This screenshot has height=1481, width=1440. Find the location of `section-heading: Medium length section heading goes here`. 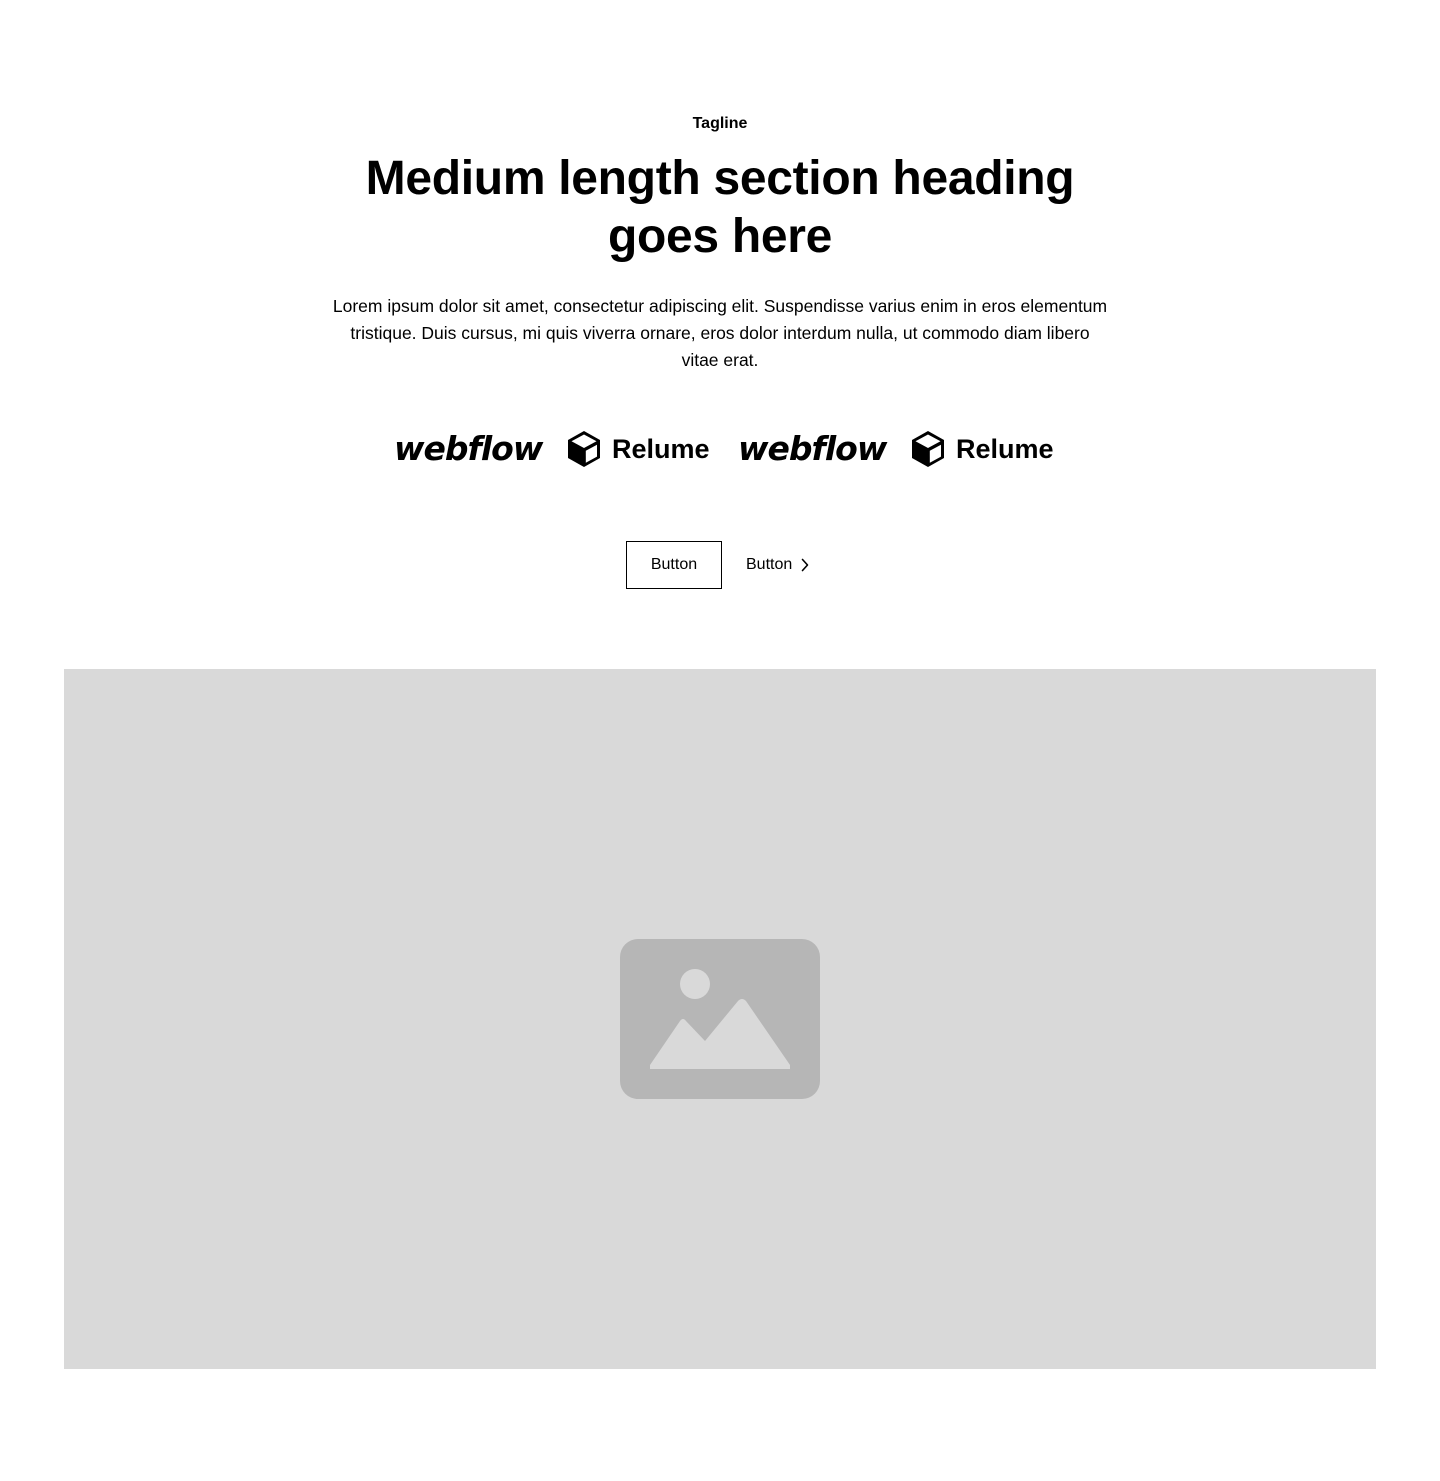

section-heading: Medium length section heading goes here is located at coordinates (720, 207).